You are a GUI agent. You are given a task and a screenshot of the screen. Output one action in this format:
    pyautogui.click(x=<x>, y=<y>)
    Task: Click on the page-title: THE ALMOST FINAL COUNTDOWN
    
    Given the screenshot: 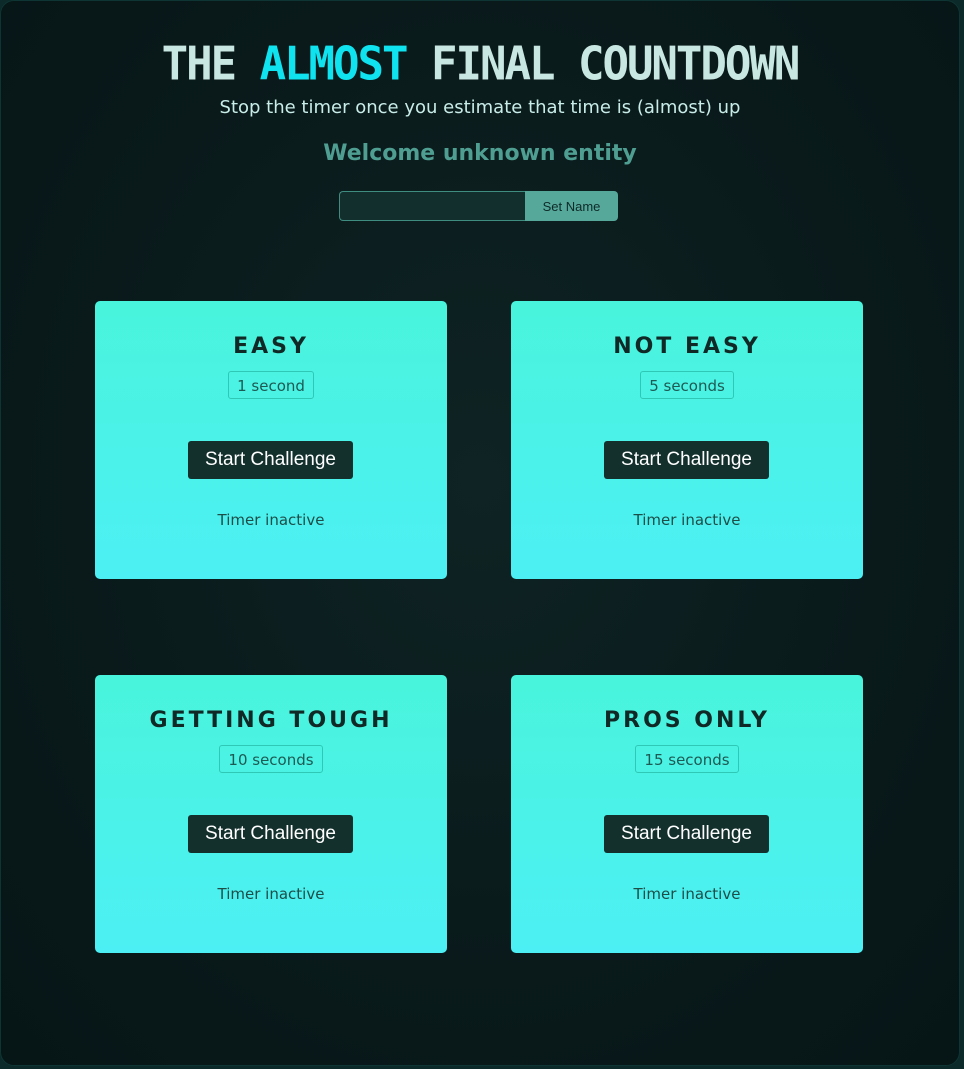 What is the action you would take?
    pyautogui.click(x=480, y=65)
    